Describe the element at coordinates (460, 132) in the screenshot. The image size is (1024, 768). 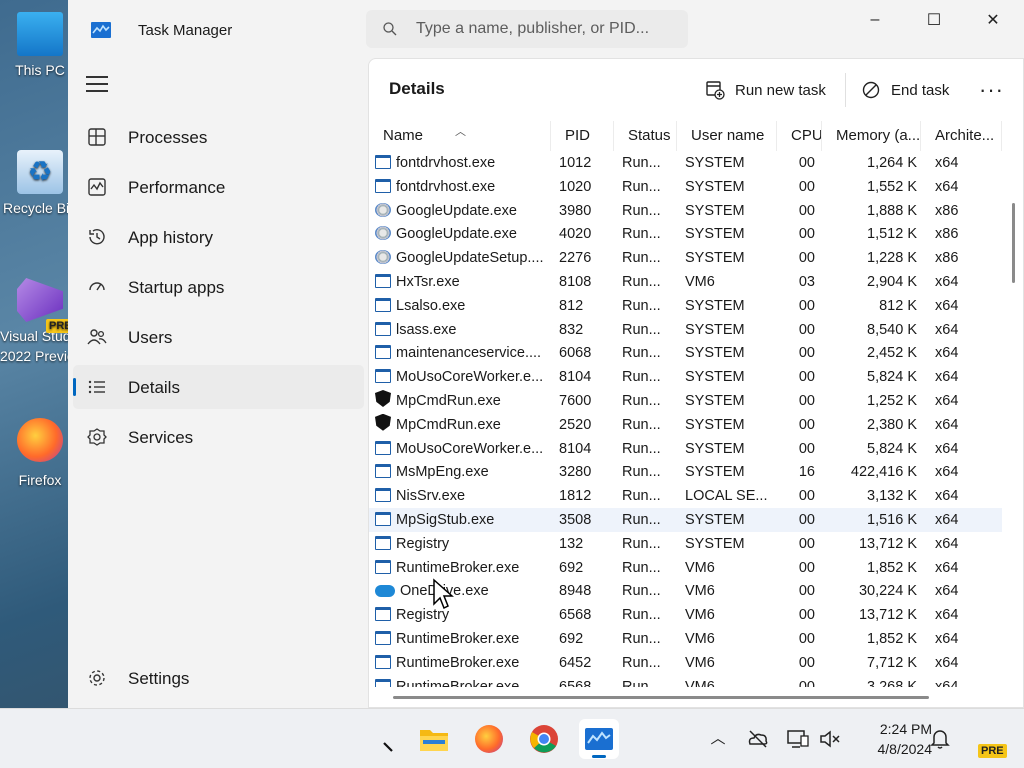
I see `sort-ascending-icon: ︿` at that location.